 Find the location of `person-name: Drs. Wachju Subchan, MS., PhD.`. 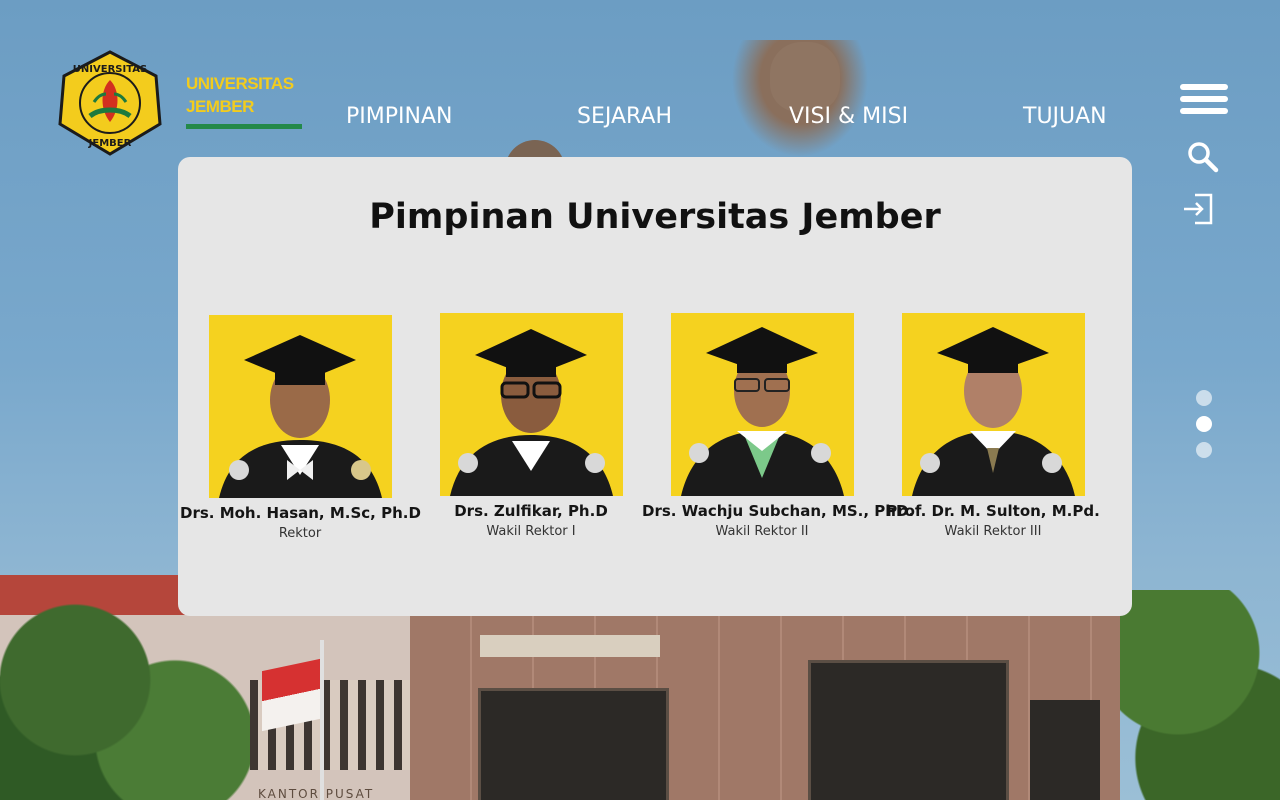

person-name: Drs. Wachju Subchan, MS., PhD. is located at coordinates (778, 511).